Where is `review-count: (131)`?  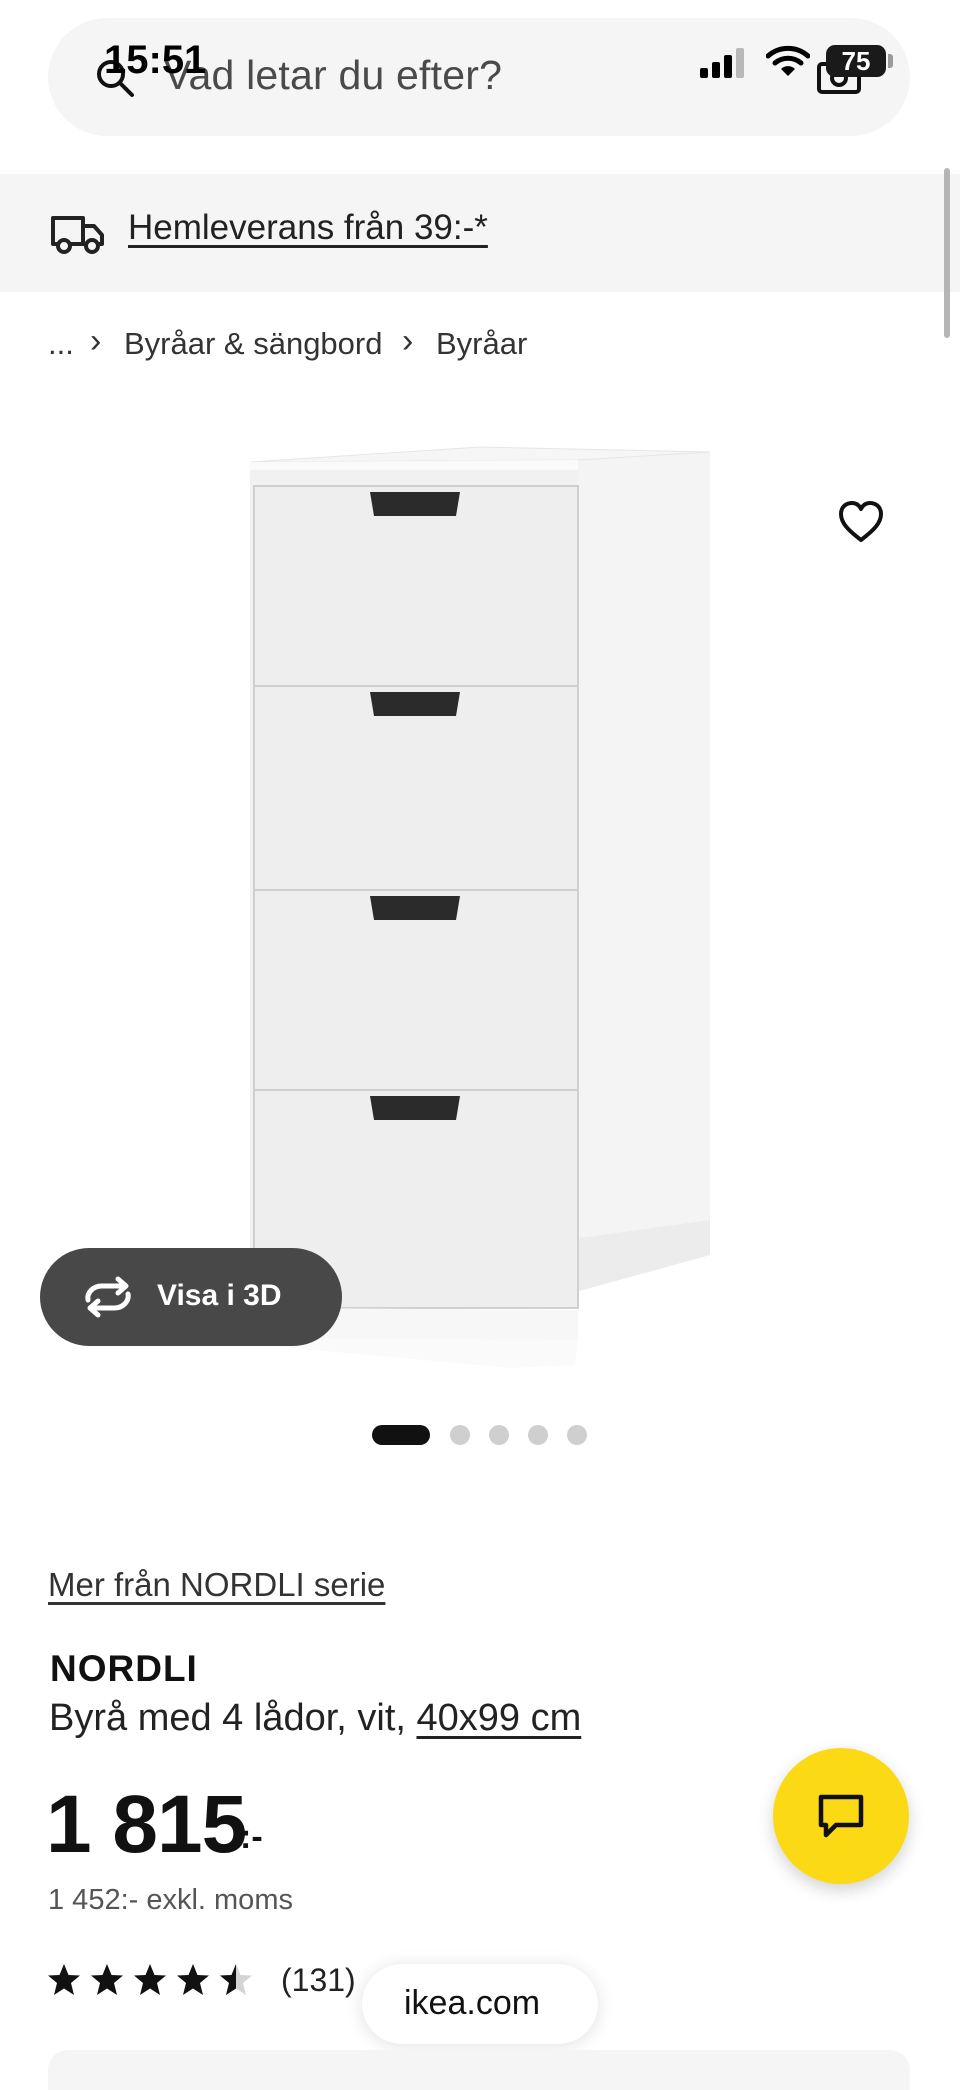
review-count: (131) is located at coordinates (318, 1980).